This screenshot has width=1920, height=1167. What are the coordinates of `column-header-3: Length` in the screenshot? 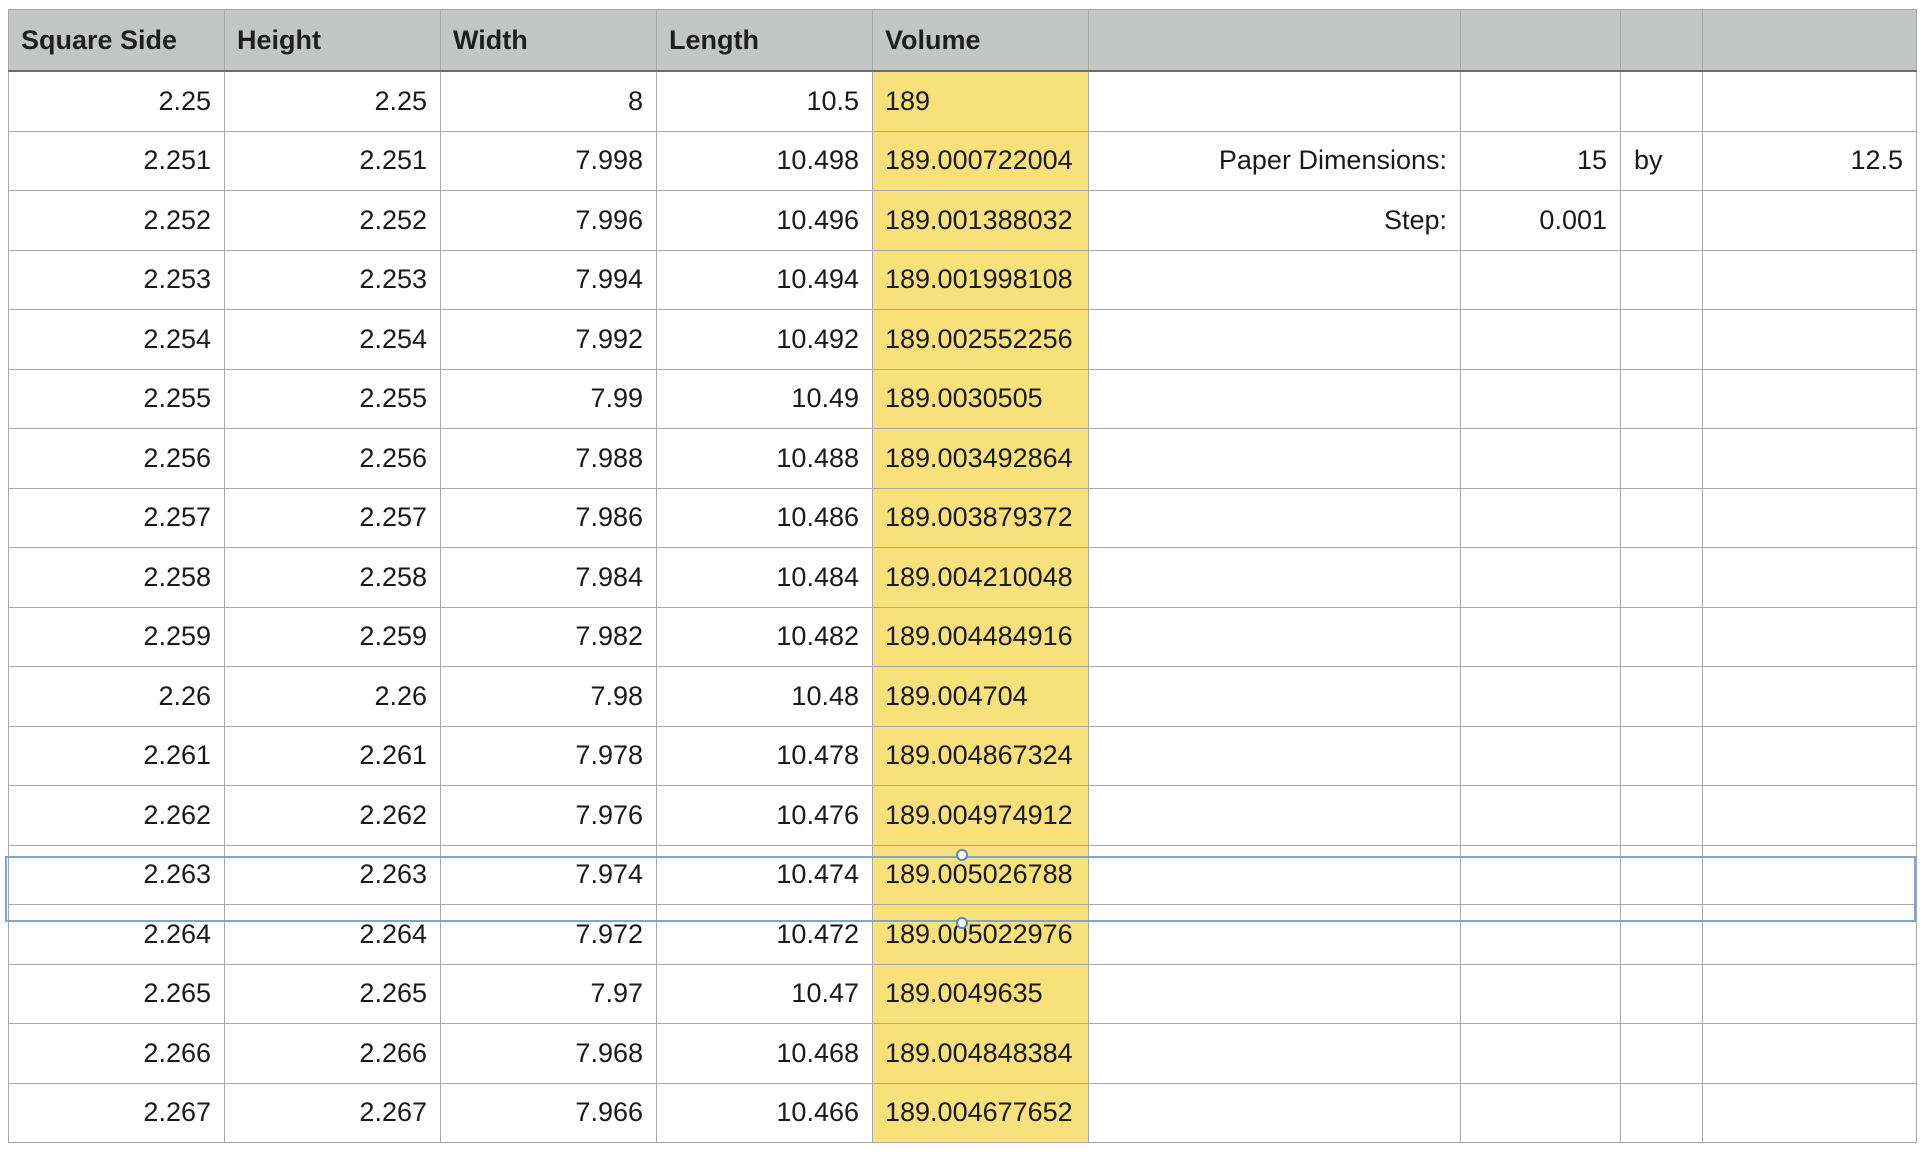 It's located at (764, 40).